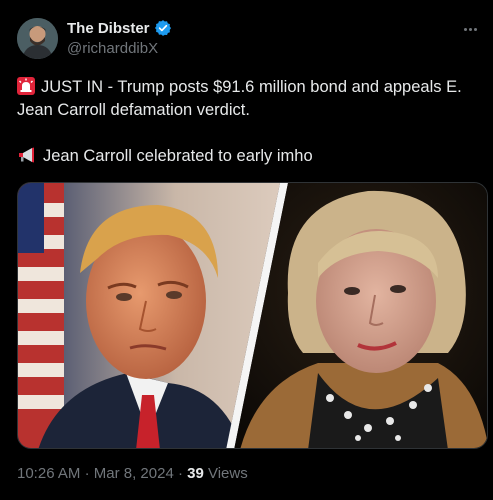 The image size is (493, 500). I want to click on tweet-line-2: Jean Carroll defamation verdict., so click(133, 110).